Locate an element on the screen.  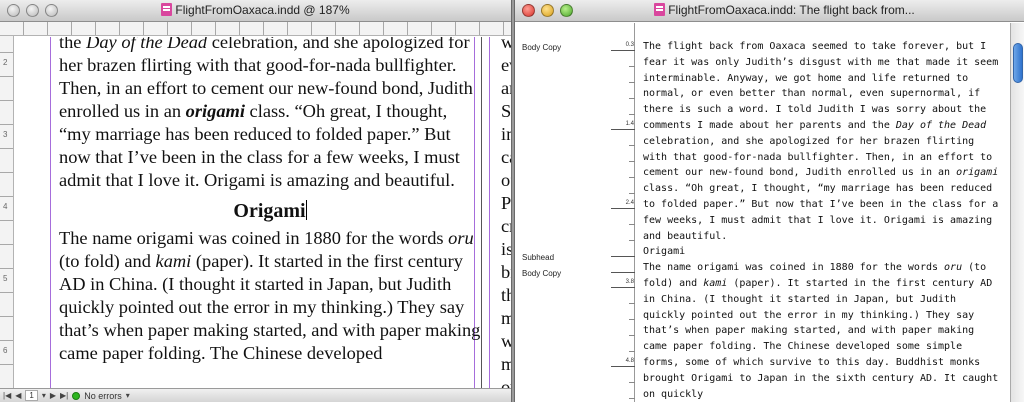
story-italic-run: kami is located at coordinates (715, 283).